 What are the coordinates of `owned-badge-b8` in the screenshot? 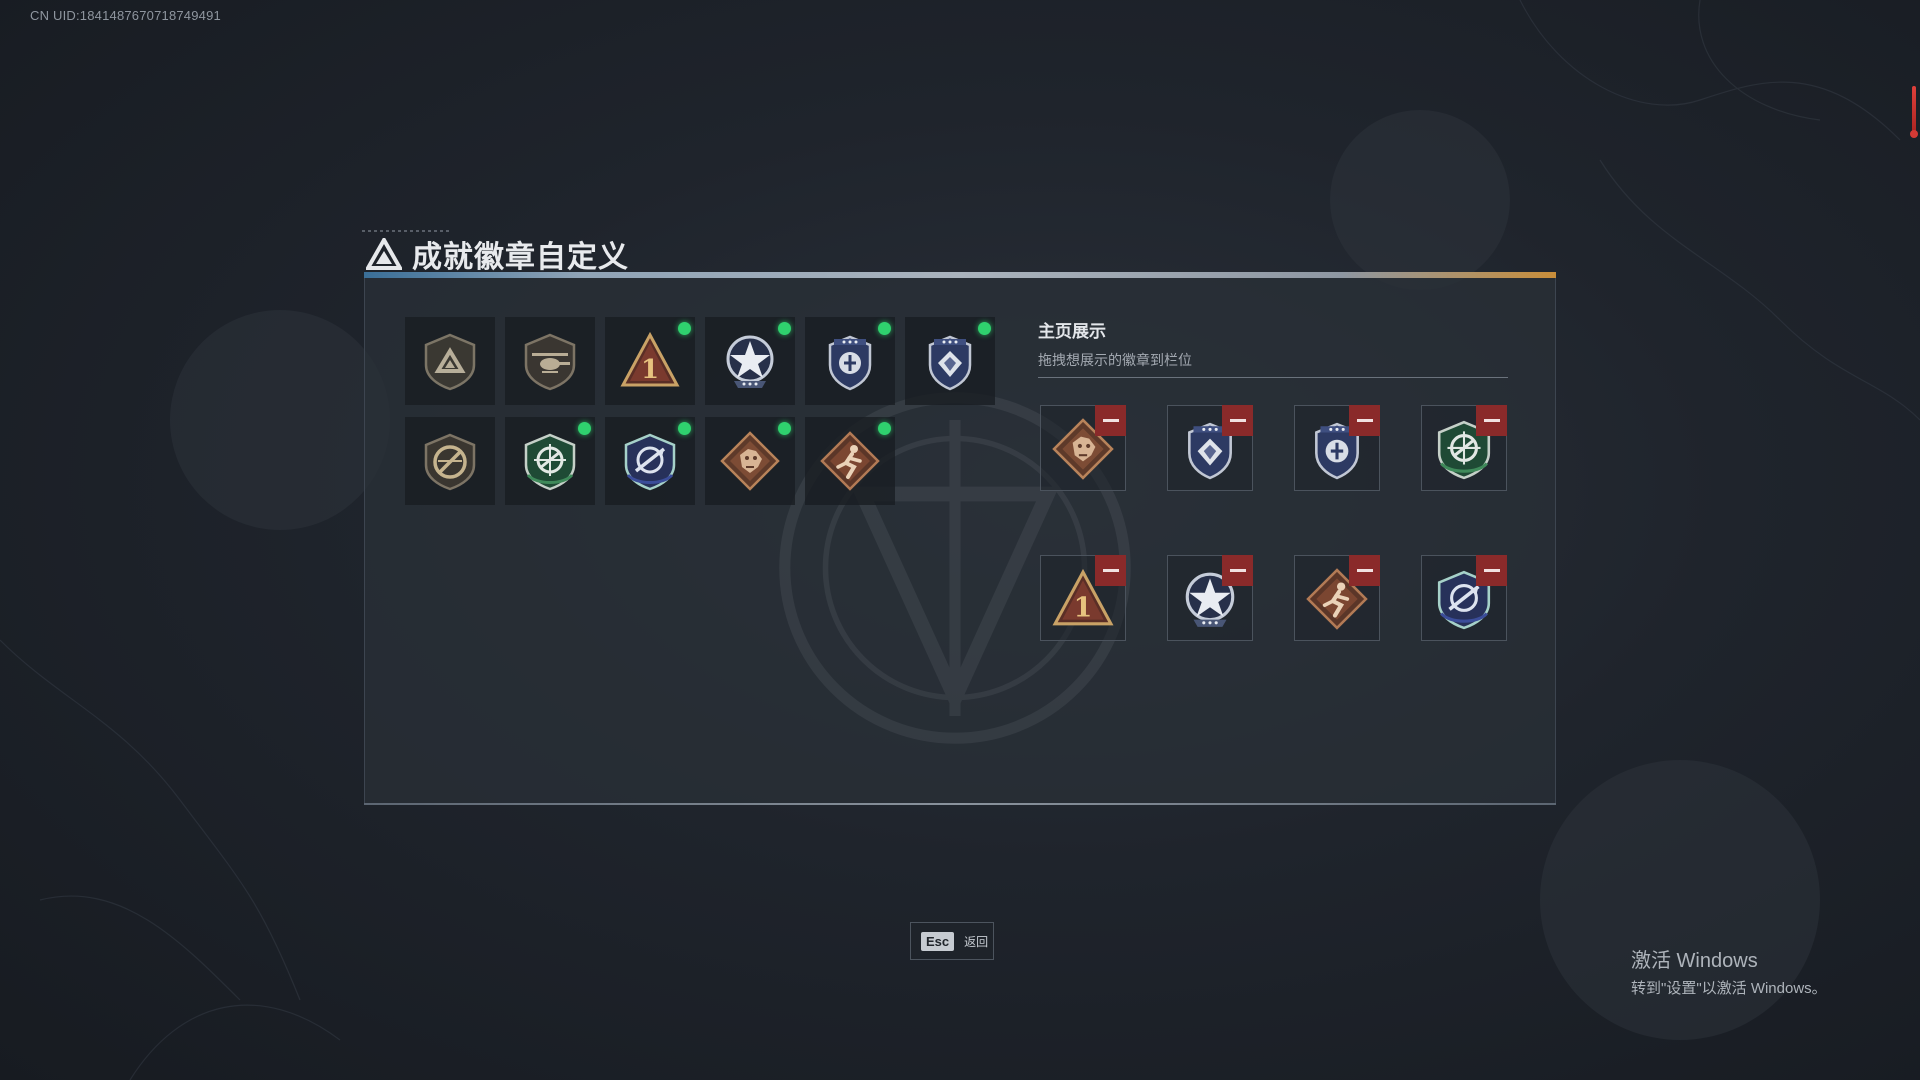 It's located at (550, 461).